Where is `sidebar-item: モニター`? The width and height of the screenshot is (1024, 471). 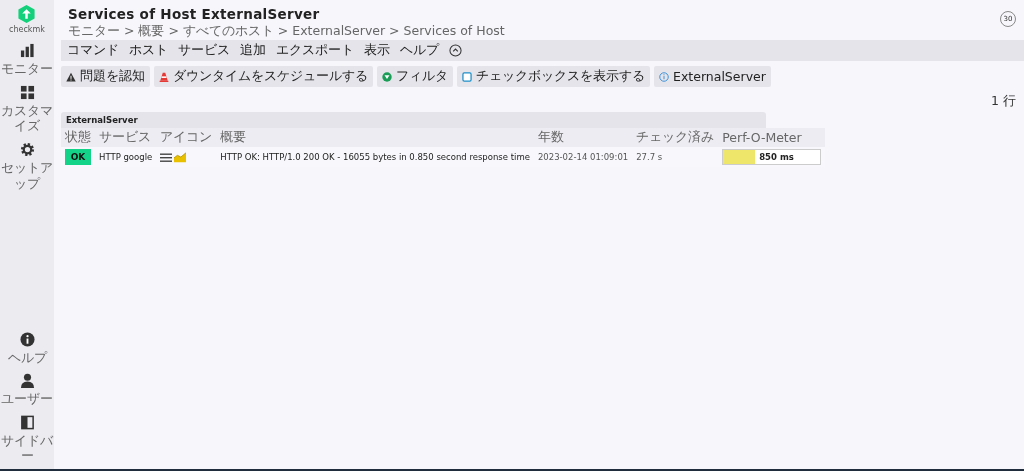 sidebar-item: モニター is located at coordinates (27, 60).